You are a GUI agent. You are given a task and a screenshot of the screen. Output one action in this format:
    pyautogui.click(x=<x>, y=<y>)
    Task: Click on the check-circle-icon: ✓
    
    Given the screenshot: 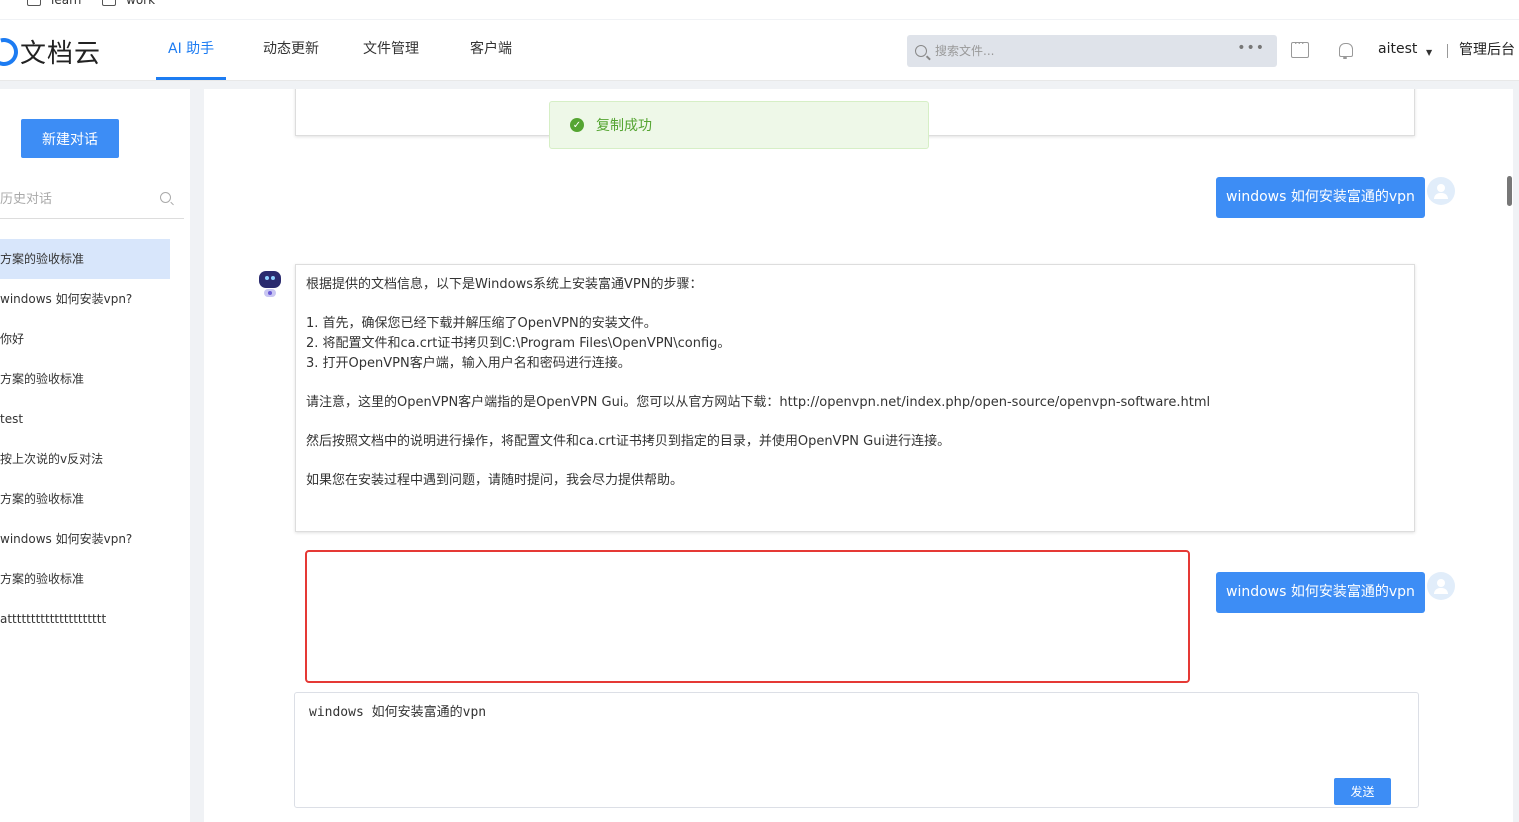 What is the action you would take?
    pyautogui.click(x=577, y=125)
    